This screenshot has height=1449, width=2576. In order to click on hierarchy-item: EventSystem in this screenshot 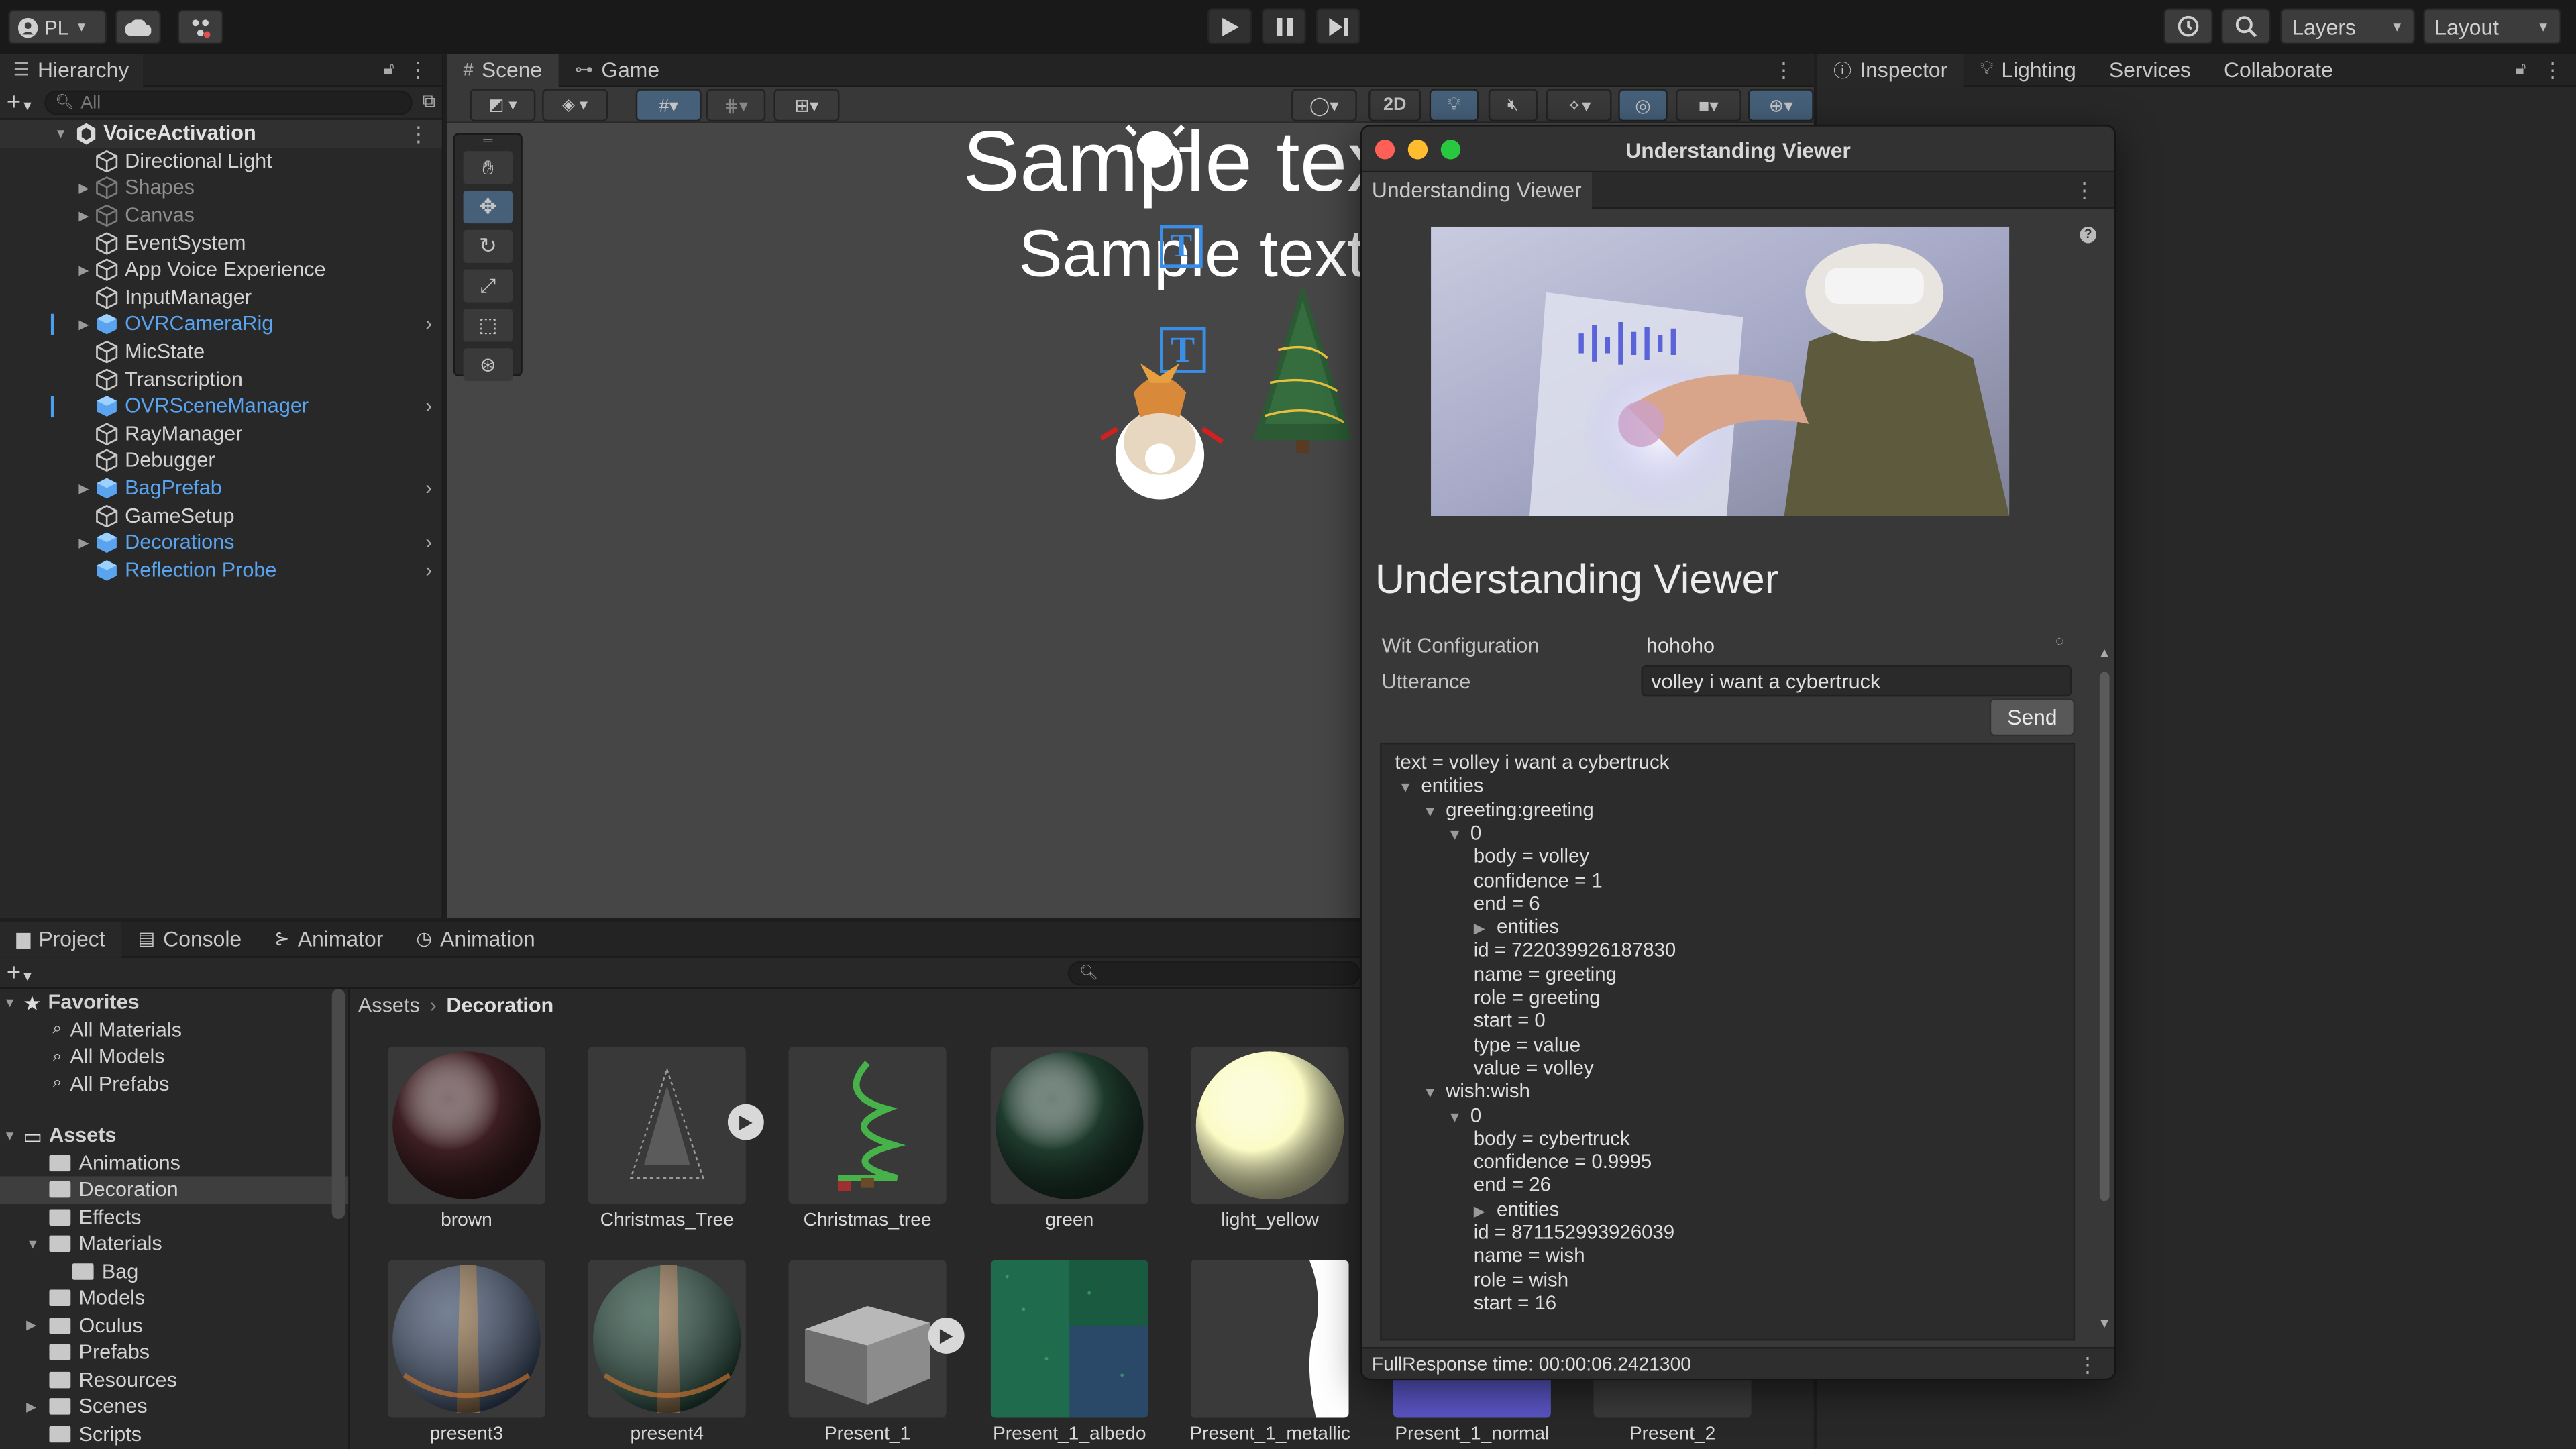, I will do `click(221, 242)`.